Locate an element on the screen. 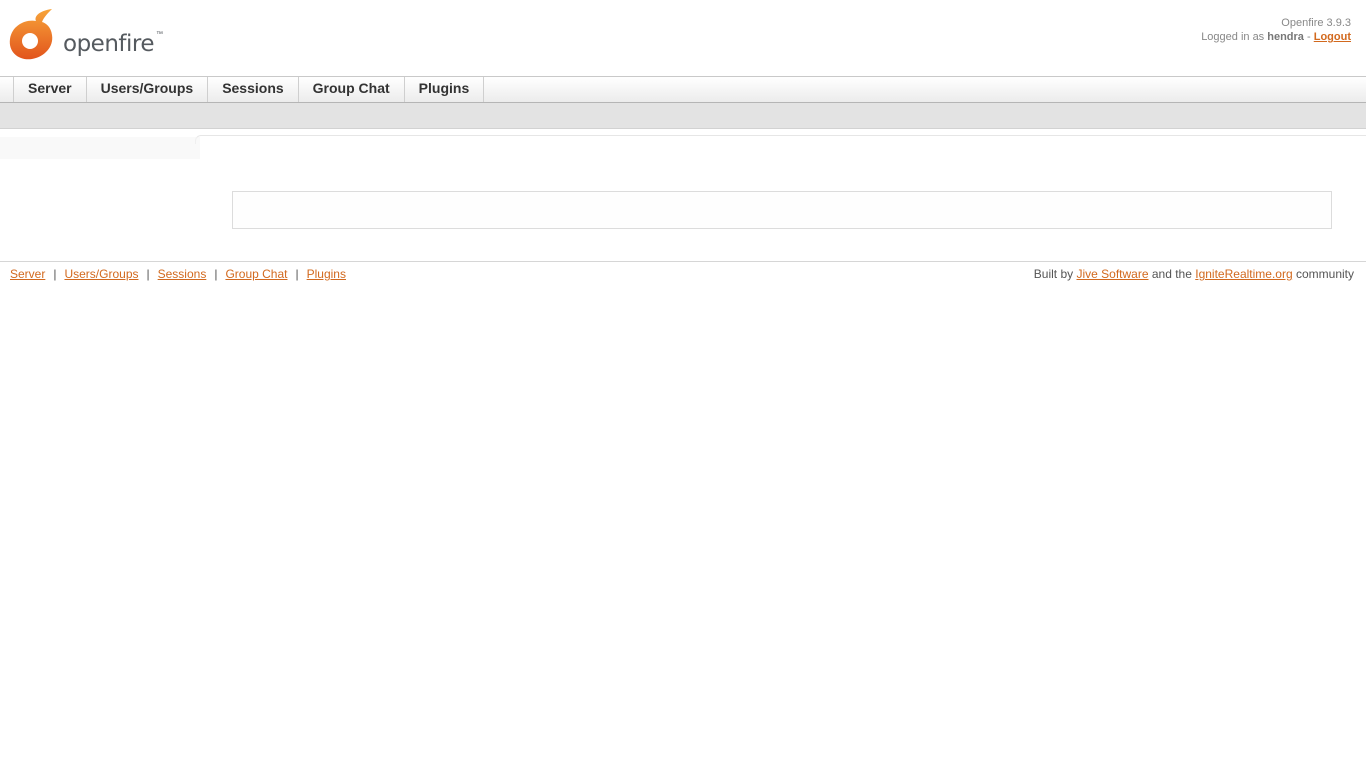 This screenshot has width=1366, height=768. logged-in-prefix: Logged in as is located at coordinates (1233, 37).